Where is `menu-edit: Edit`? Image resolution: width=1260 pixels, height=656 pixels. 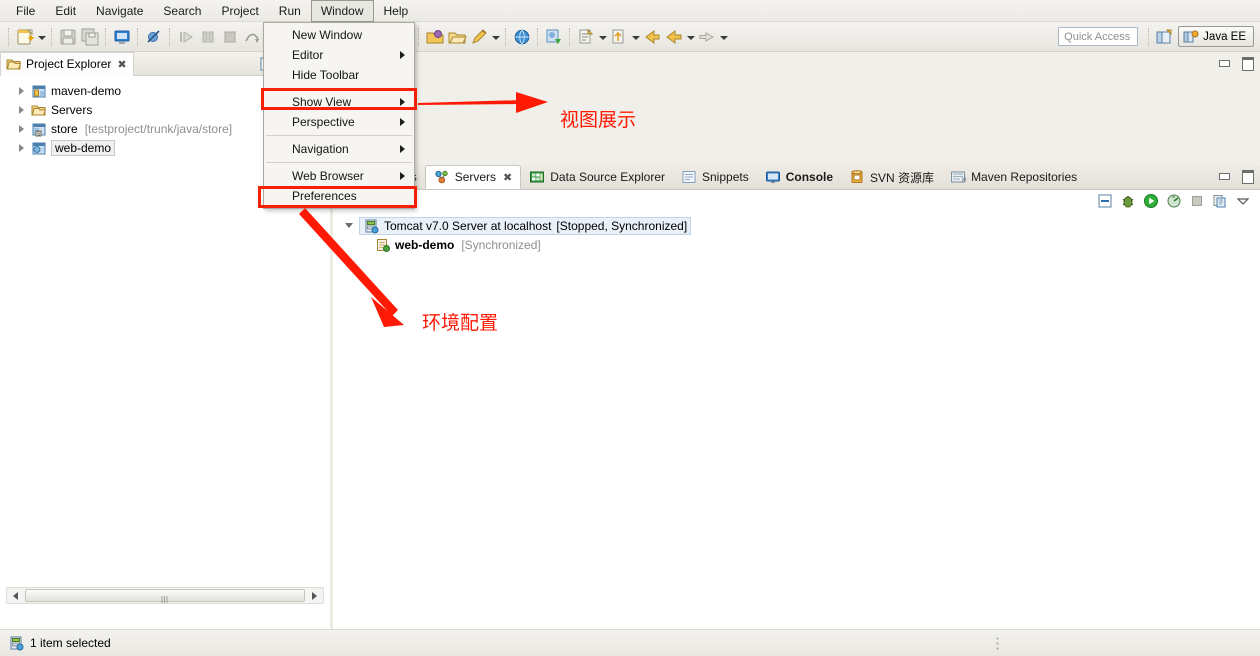 menu-edit: Edit is located at coordinates (65, 11).